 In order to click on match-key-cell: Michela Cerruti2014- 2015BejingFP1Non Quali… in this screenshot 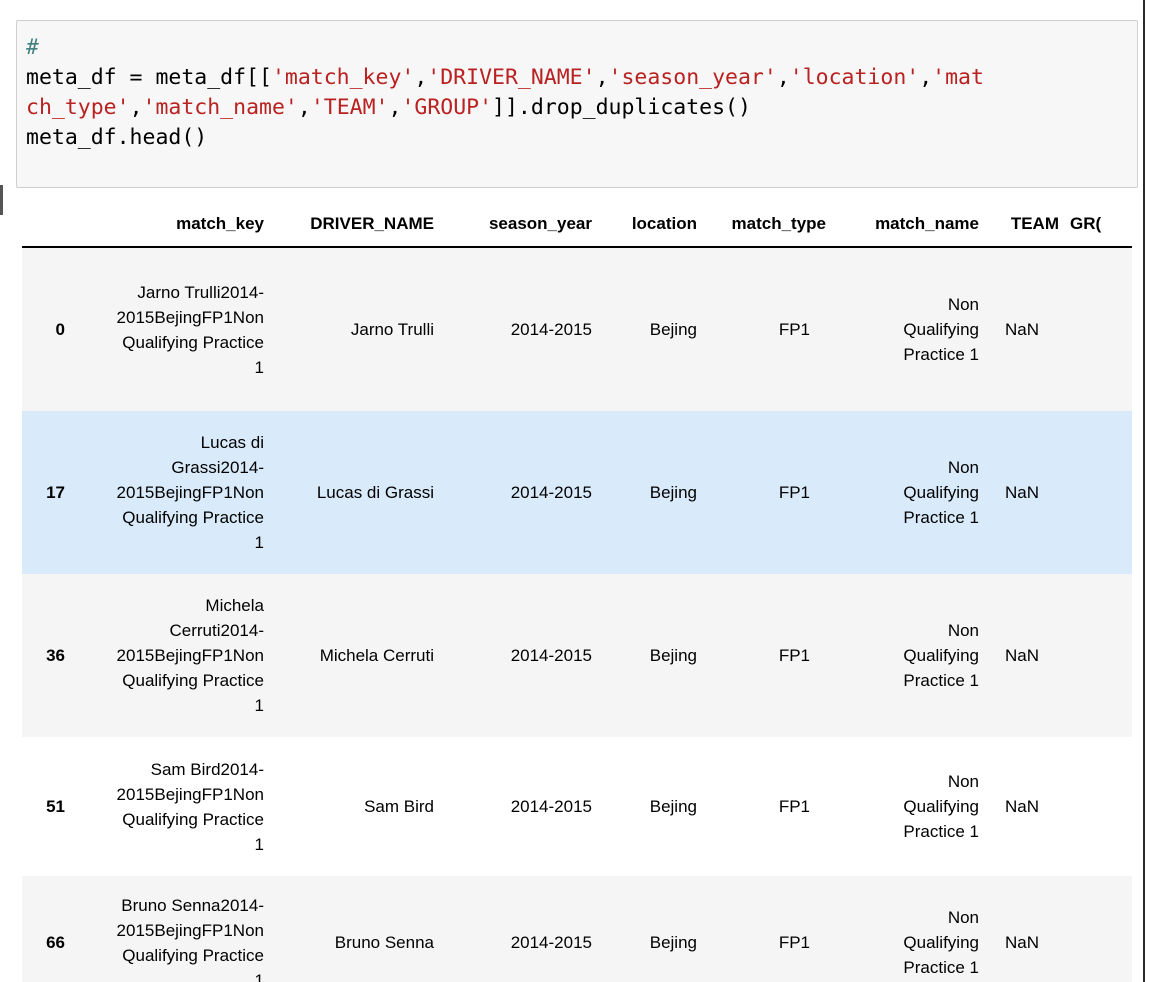, I will do `click(168, 655)`.